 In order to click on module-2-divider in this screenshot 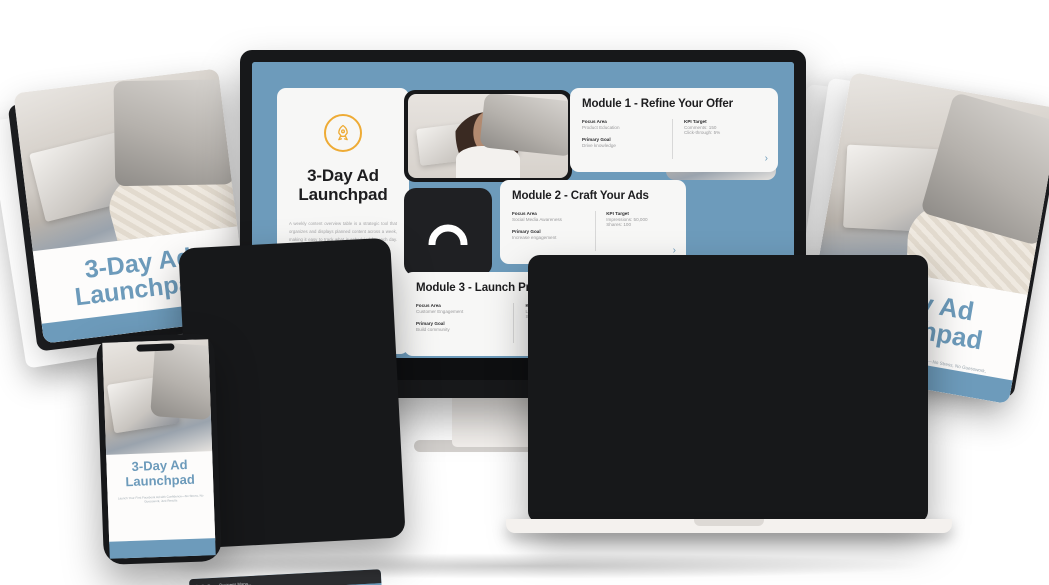, I will do `click(595, 231)`.